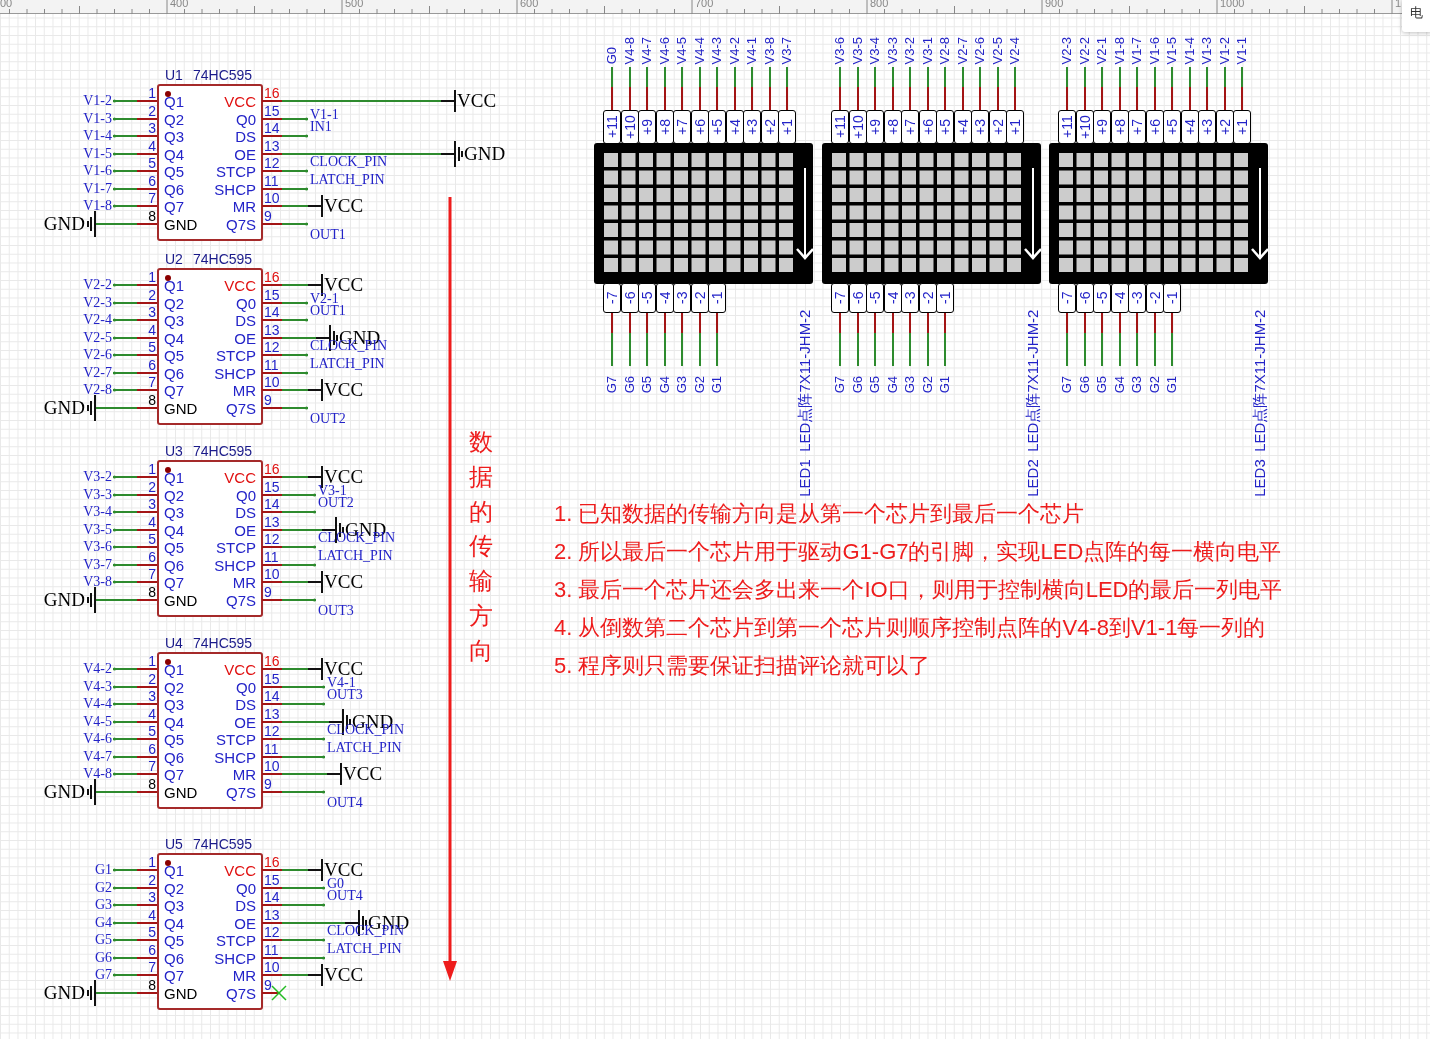 This screenshot has height=1039, width=1430. What do you see at coordinates (272, 347) in the screenshot?
I see `pin-number: 12` at bounding box center [272, 347].